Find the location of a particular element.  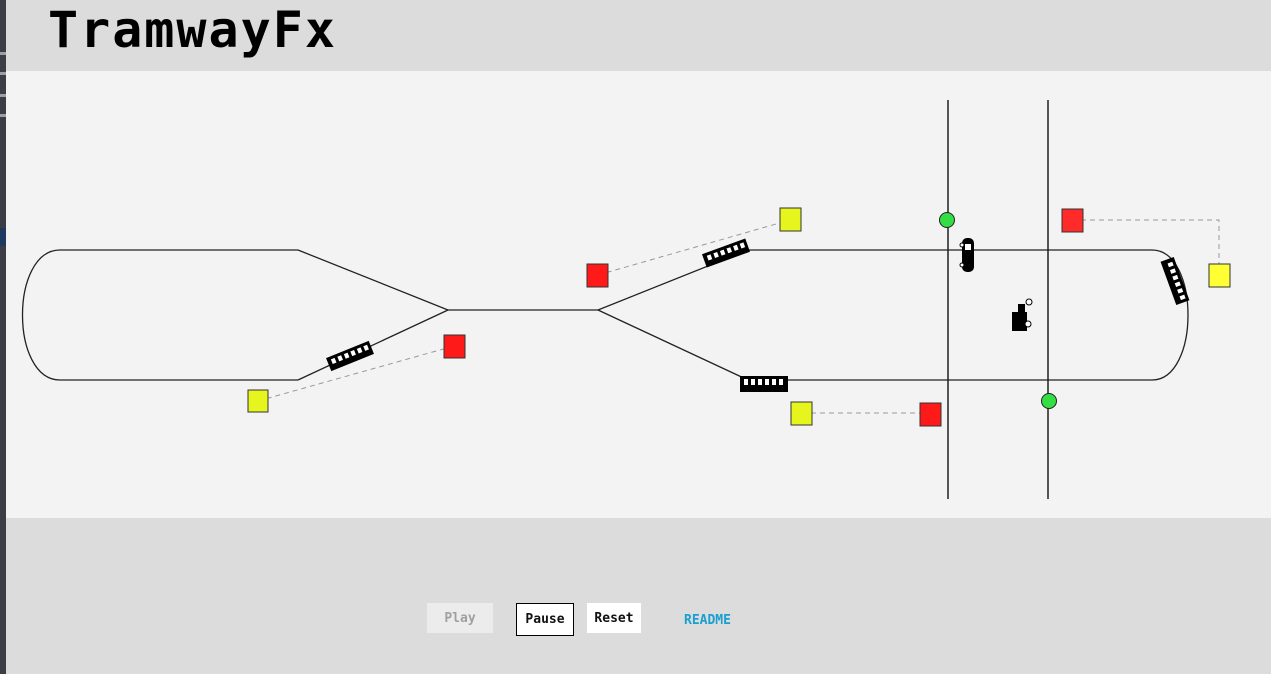

car-icon is located at coordinates (966, 255).